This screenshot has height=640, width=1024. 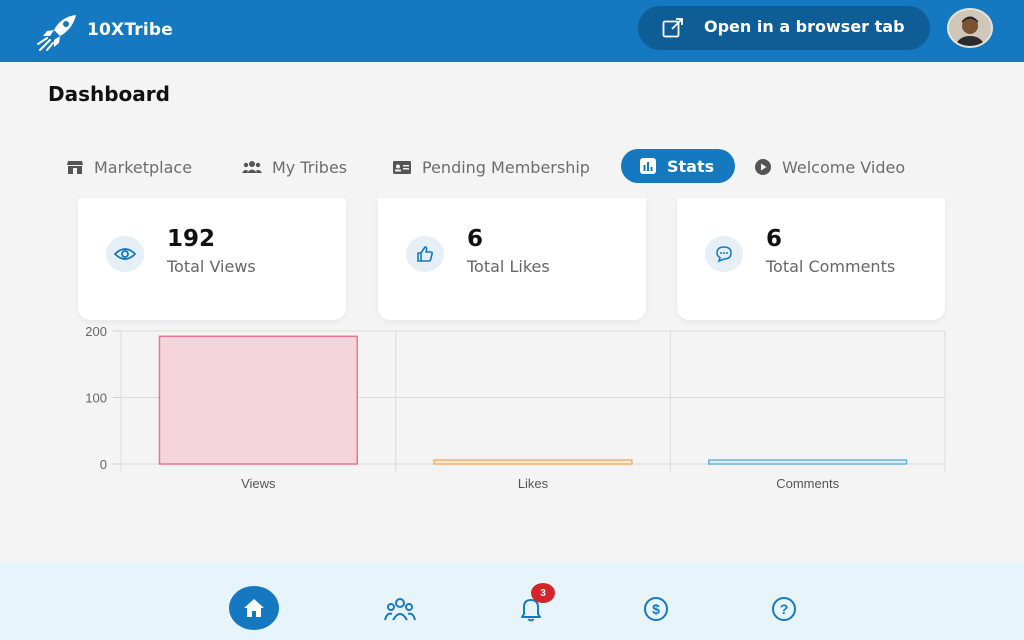 I want to click on tab-marketplace-label: Marketplace, so click(x=143, y=167).